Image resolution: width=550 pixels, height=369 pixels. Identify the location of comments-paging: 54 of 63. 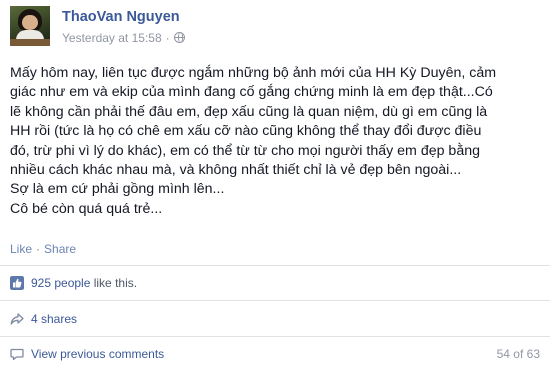
(518, 354).